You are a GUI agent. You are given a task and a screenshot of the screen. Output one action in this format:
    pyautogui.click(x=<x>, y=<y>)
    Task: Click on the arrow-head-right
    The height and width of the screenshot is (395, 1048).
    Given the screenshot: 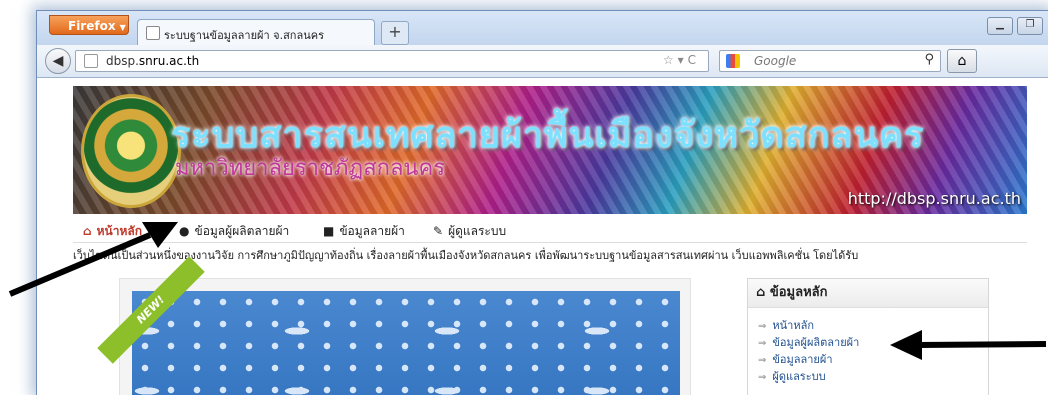 What is the action you would take?
    pyautogui.click(x=906, y=345)
    